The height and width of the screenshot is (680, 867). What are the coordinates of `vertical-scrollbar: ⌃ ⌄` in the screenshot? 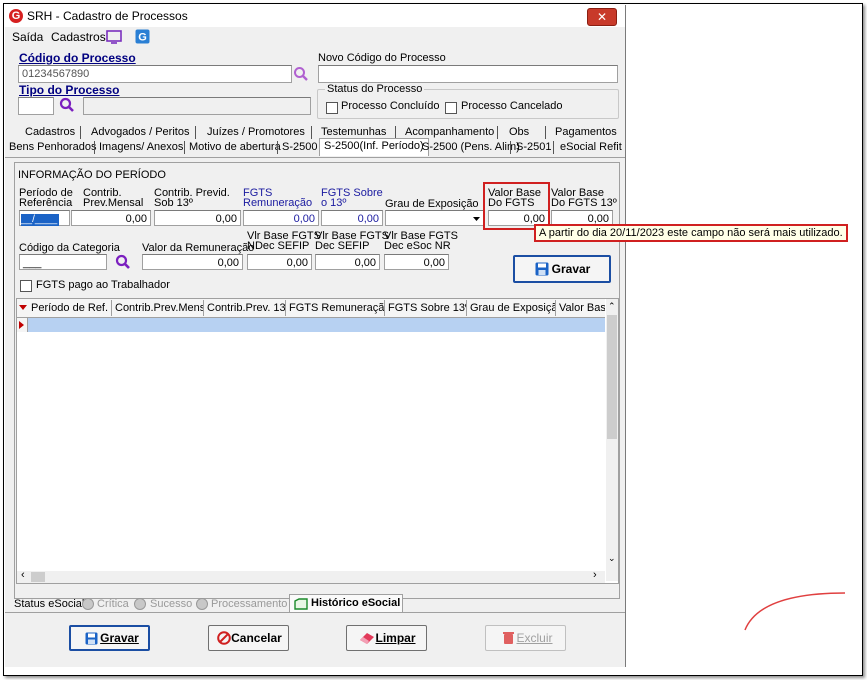 It's located at (612, 440).